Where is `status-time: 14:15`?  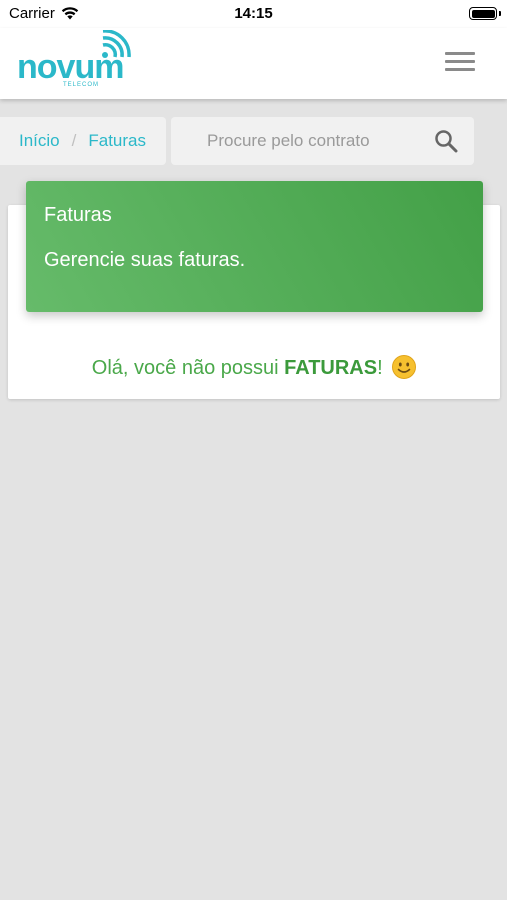
status-time: 14:15 is located at coordinates (253, 13).